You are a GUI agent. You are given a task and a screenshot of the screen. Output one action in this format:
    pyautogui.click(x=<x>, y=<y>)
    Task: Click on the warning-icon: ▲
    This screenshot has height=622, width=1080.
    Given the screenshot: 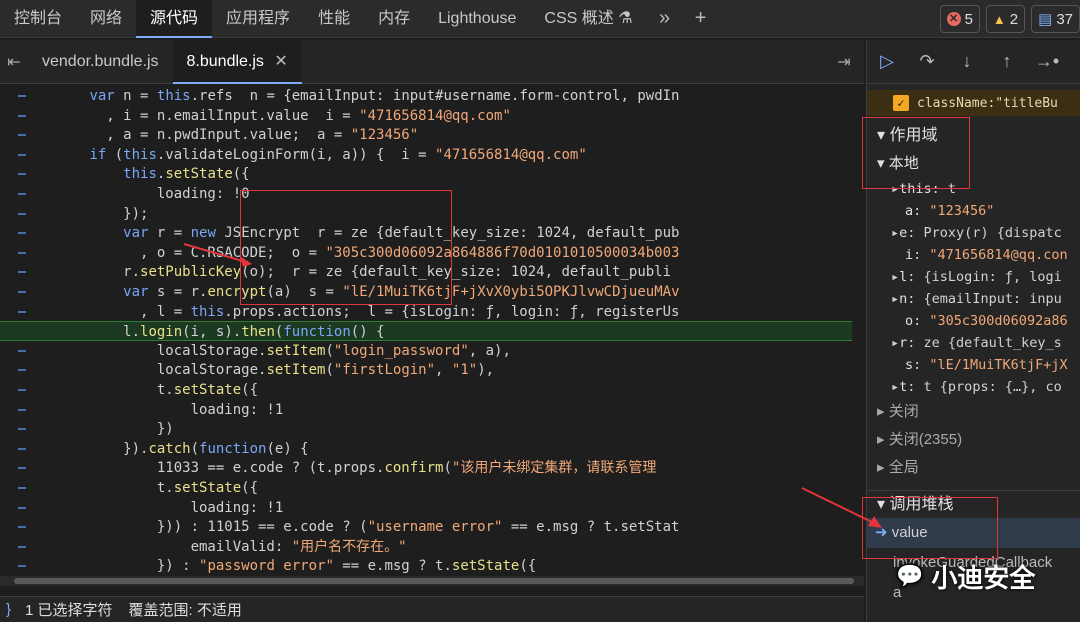 What is the action you would take?
    pyautogui.click(x=999, y=19)
    